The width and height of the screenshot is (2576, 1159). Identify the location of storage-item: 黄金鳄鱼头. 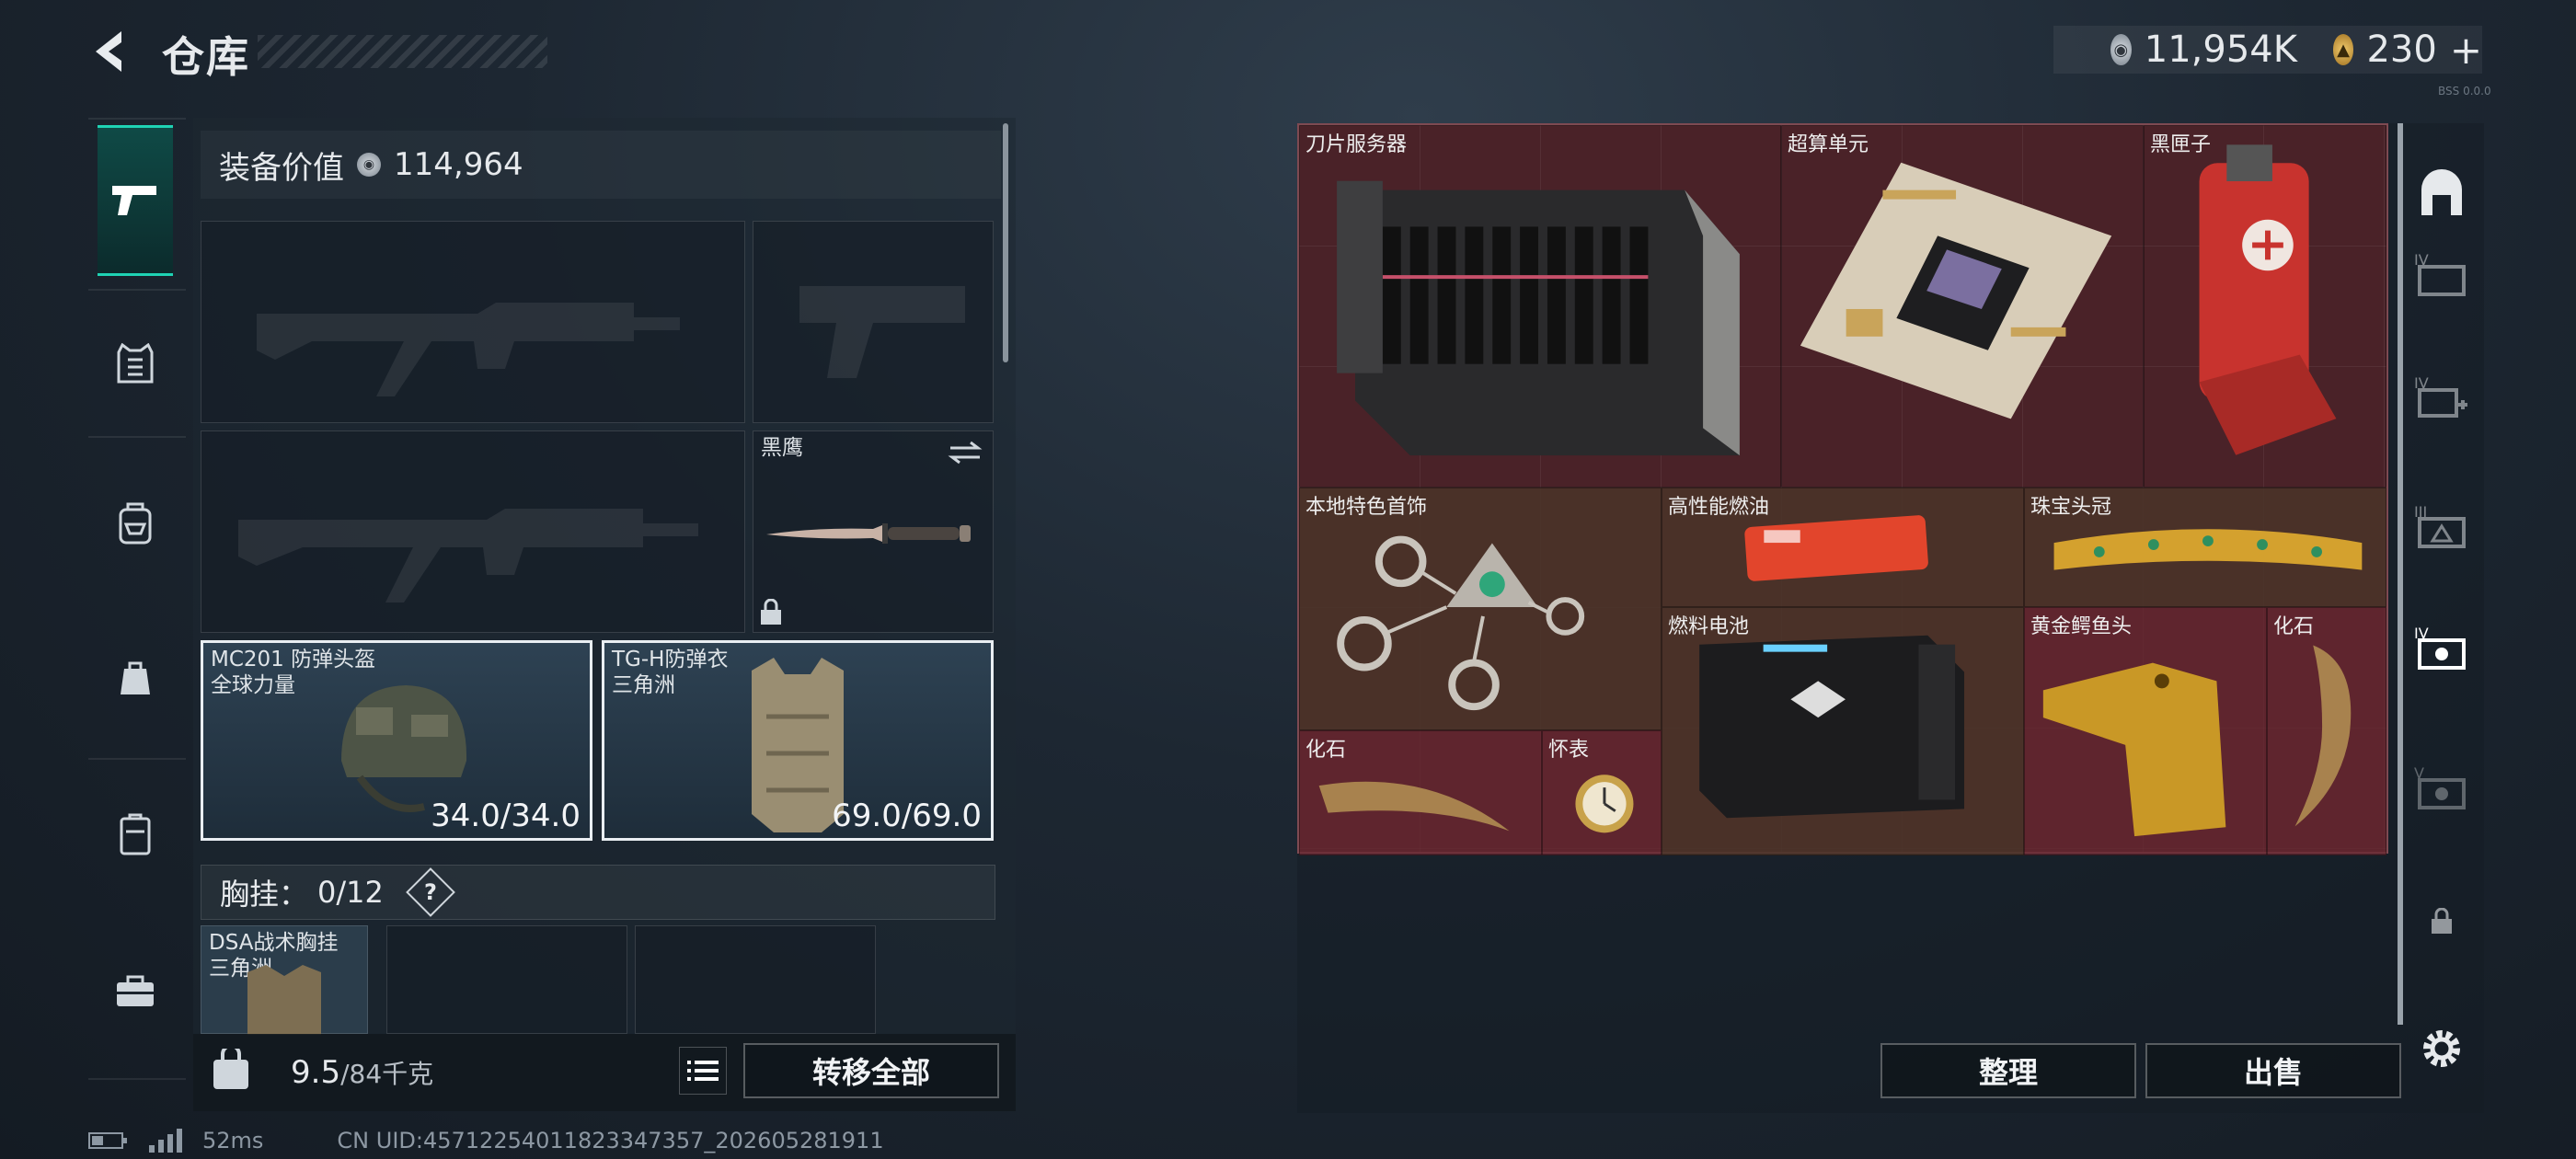
(2145, 731).